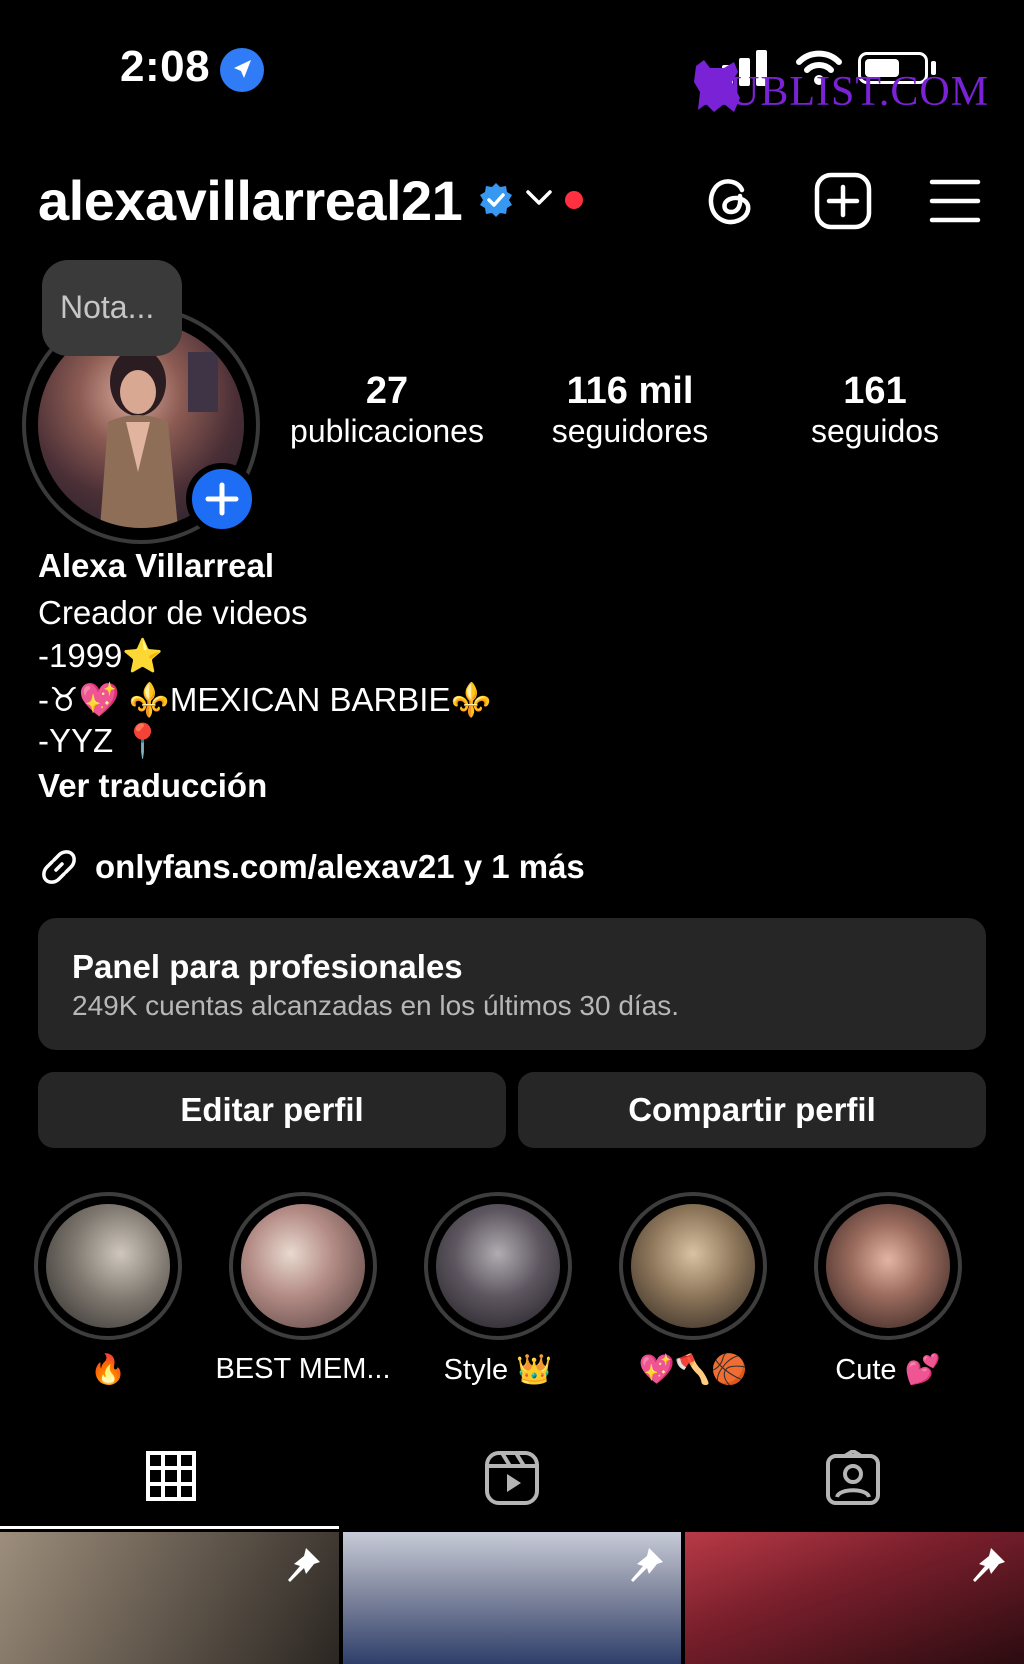  What do you see at coordinates (265, 699) in the screenshot?
I see `bio-line: -♉💖 ⚜️MEXICAN BARBIE⚜️` at bounding box center [265, 699].